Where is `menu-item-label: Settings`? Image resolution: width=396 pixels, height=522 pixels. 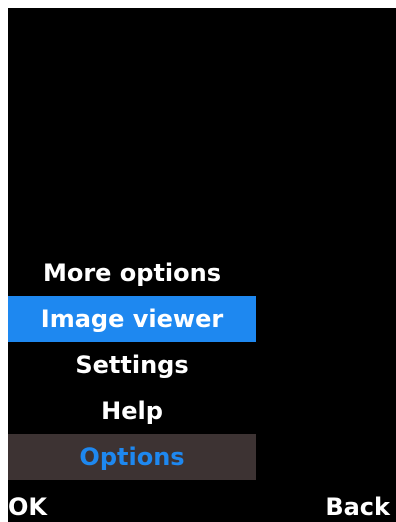
menu-item-label: Settings is located at coordinates (132, 365).